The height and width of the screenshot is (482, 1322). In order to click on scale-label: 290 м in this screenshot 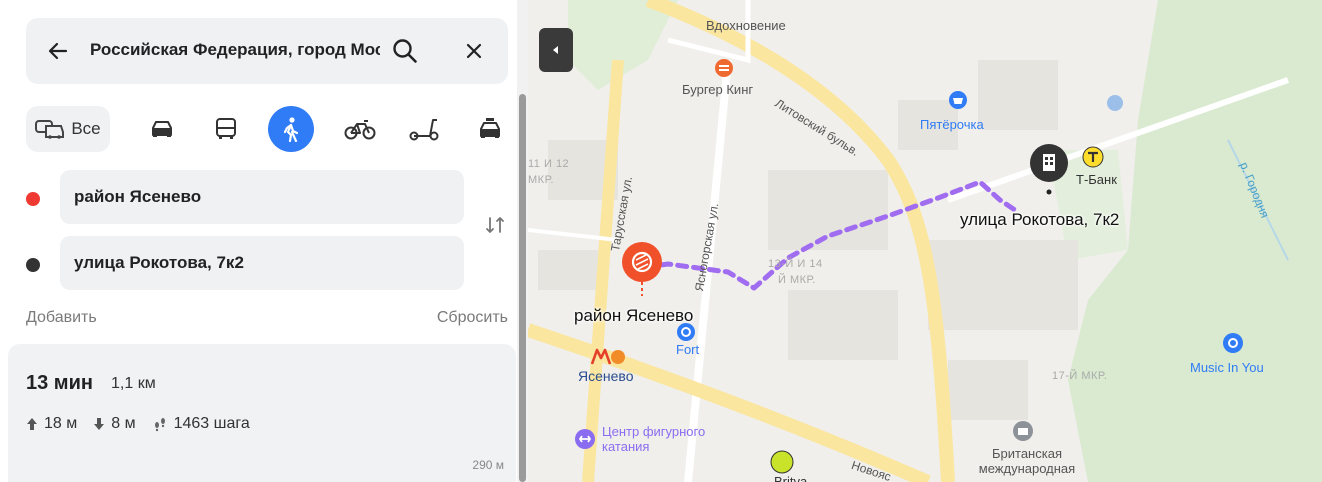, I will do `click(488, 465)`.